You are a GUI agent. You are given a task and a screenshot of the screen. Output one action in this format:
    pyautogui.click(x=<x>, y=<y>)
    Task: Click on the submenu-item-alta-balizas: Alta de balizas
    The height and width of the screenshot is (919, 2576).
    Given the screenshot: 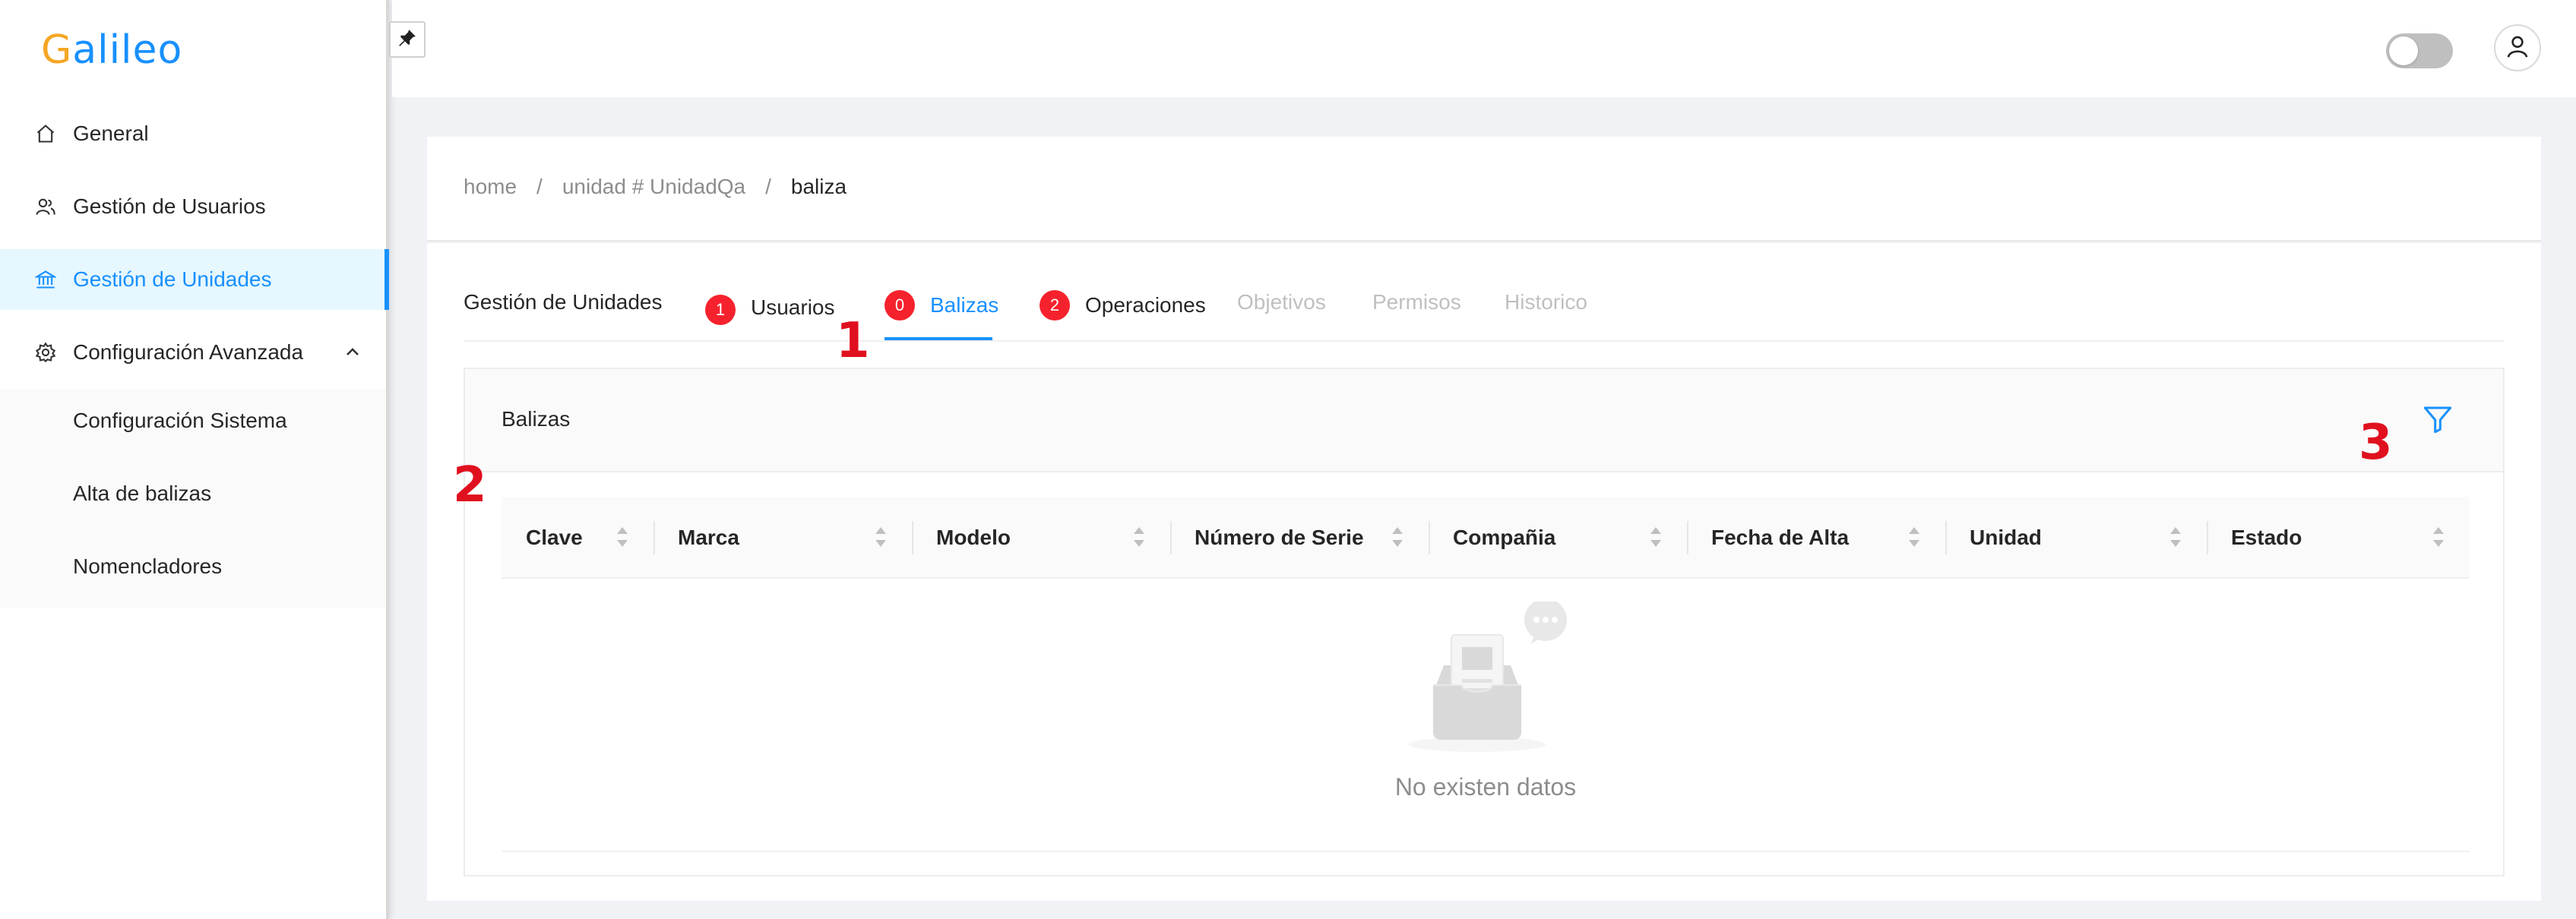 What is the action you would take?
    pyautogui.click(x=142, y=494)
    